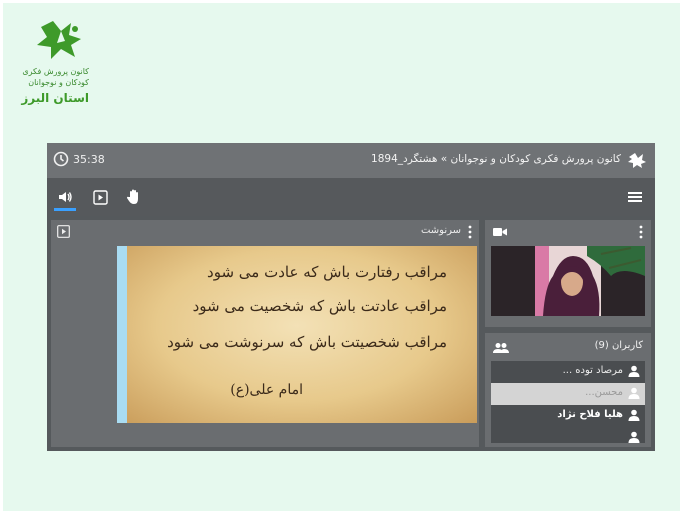 This screenshot has width=683, height=514. Describe the element at coordinates (618, 345) in the screenshot. I see `users-count-title: کاربران (9)` at that location.